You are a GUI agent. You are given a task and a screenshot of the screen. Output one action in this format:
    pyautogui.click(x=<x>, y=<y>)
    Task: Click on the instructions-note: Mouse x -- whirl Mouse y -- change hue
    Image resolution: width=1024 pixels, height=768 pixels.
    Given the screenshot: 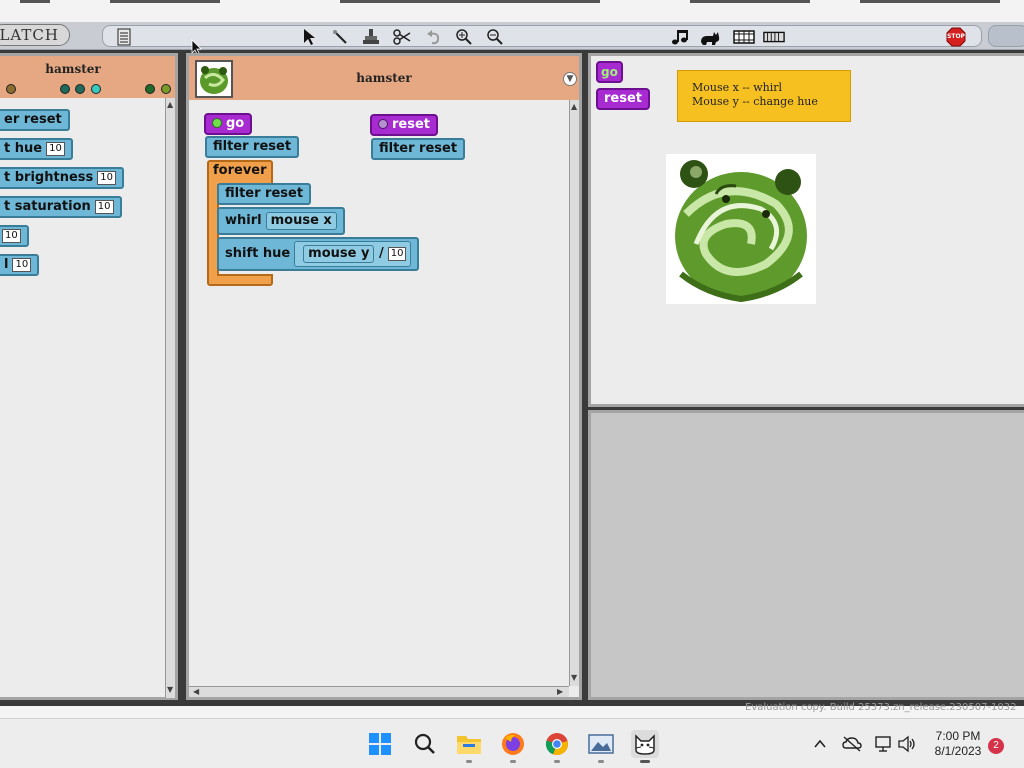 What is the action you would take?
    pyautogui.click(x=764, y=96)
    